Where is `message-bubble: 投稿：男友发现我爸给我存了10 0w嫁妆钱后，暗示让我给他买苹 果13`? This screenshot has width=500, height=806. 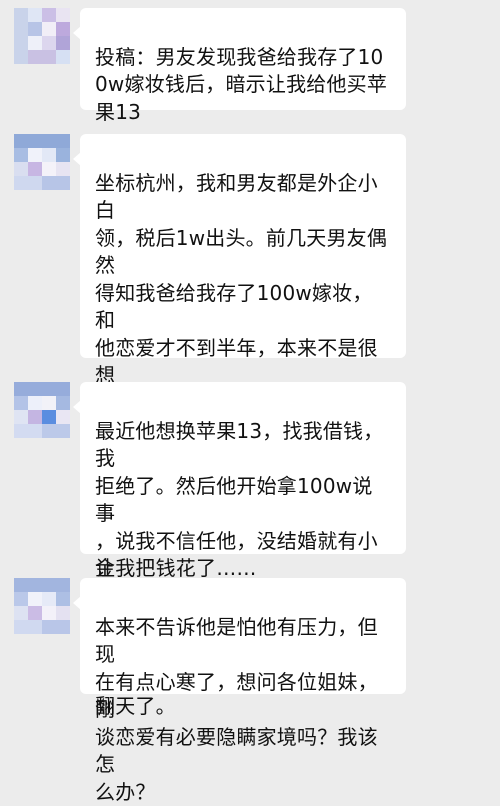 message-bubble: 投稿：男友发现我爸给我存了10 0w嫁妆钱后，暗示让我给他买苹 果13 is located at coordinates (239, 66).